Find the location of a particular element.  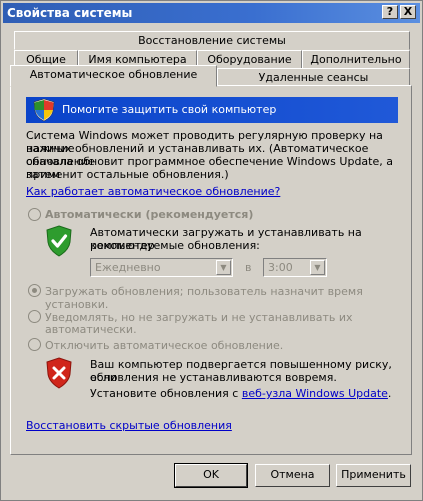

tab-advanced: Дополнительно is located at coordinates (356, 59).